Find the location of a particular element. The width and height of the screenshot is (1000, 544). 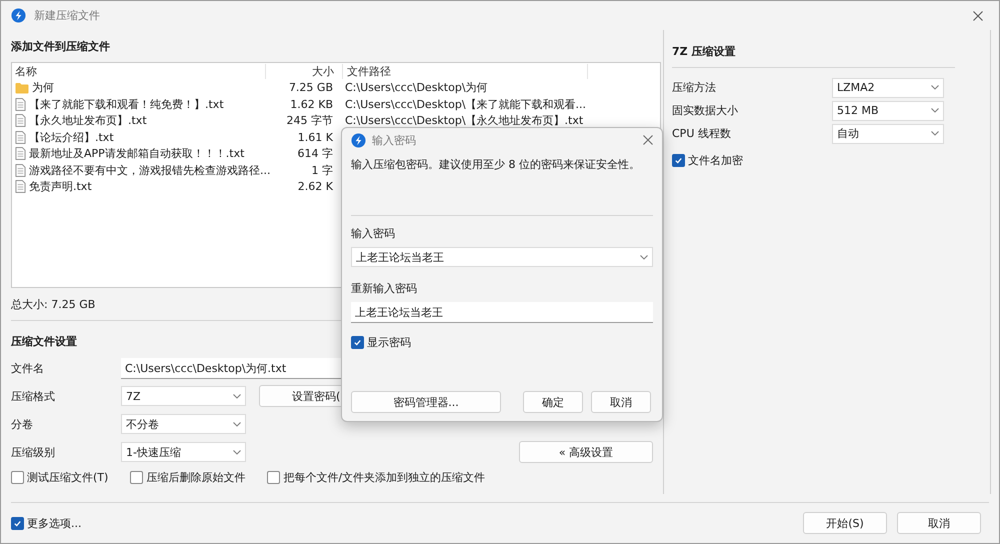

dialog-button: 开始(S) is located at coordinates (845, 523).